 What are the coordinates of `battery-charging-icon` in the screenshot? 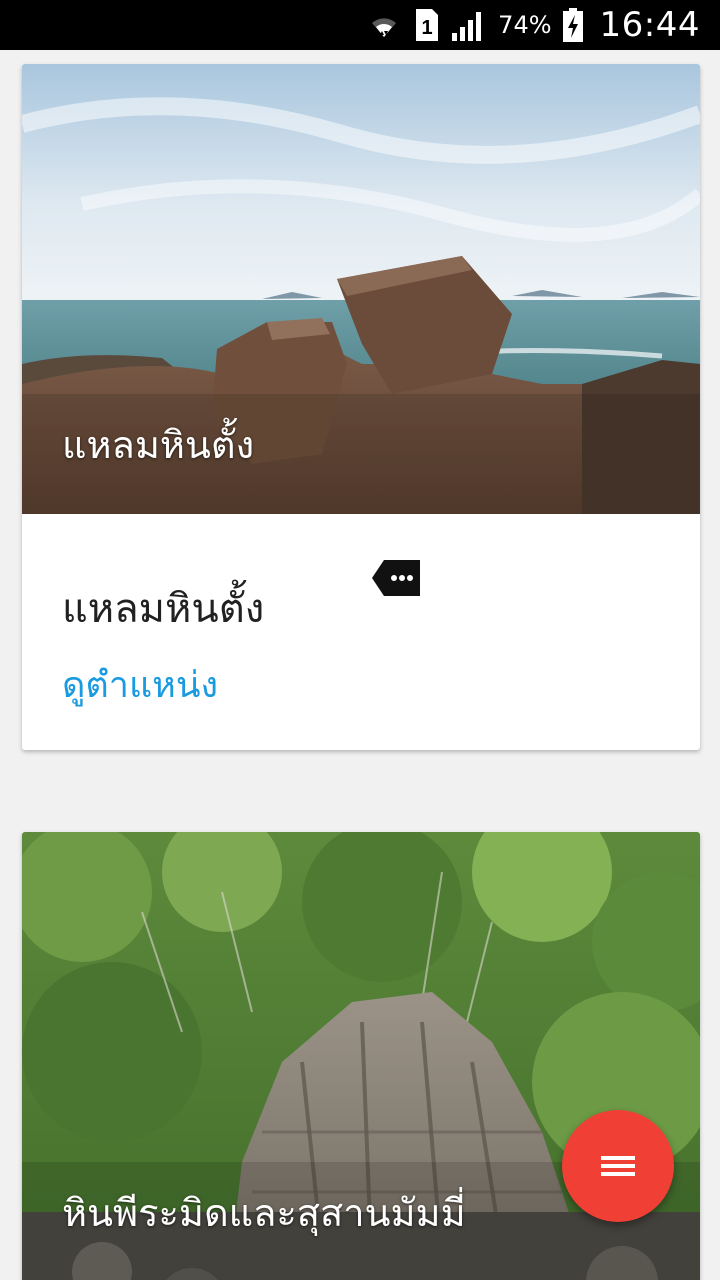 It's located at (573, 25).